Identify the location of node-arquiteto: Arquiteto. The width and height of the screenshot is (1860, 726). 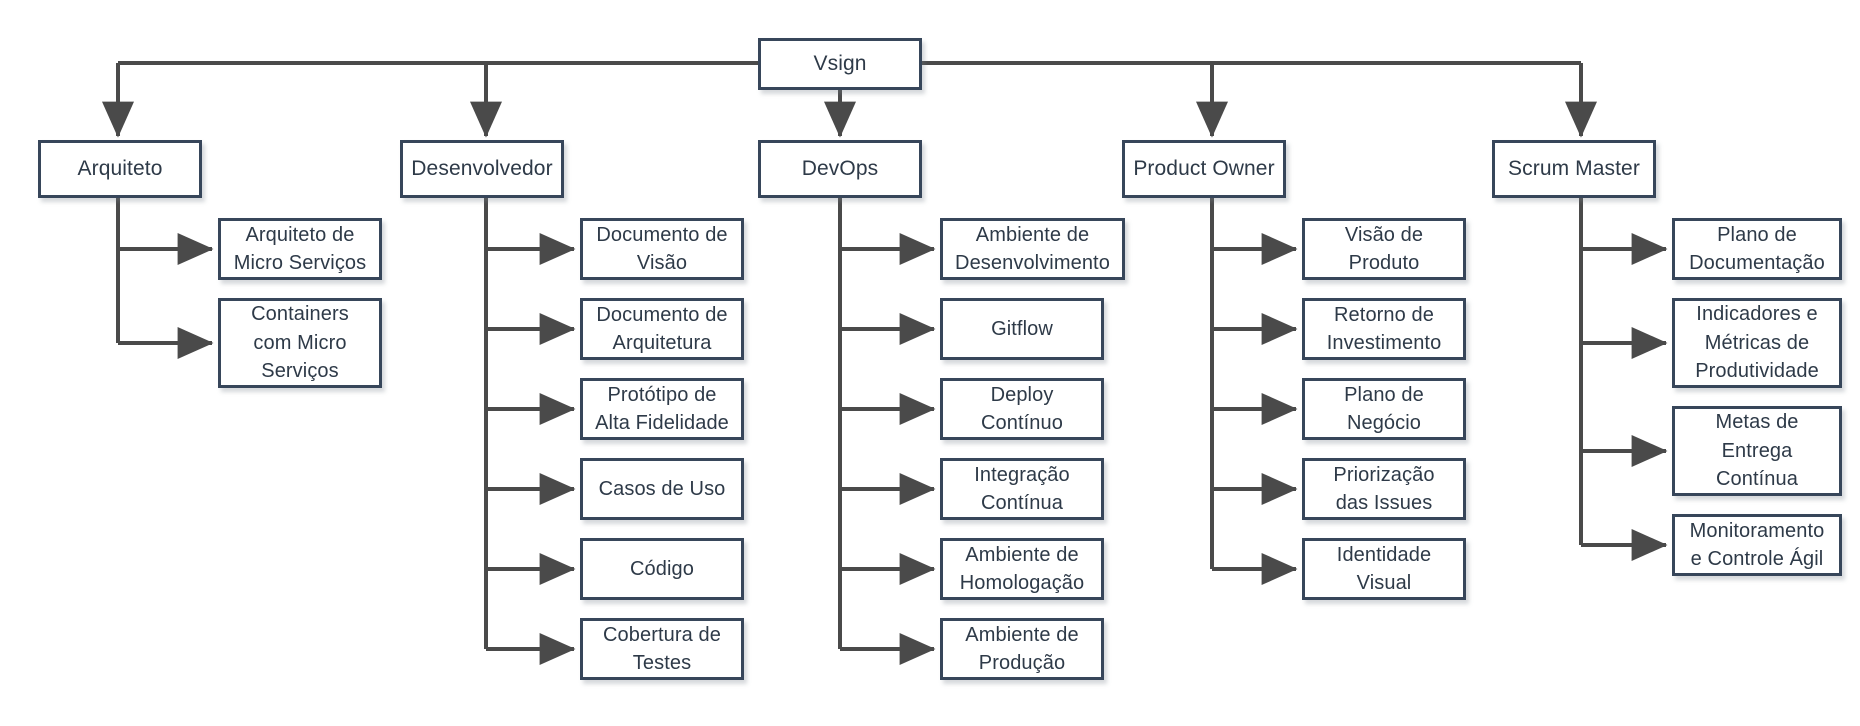
(120, 169).